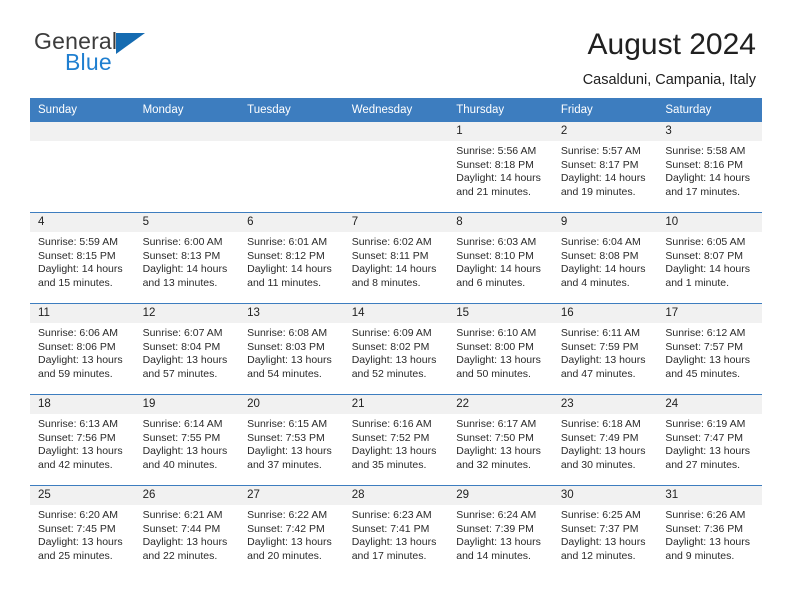 This screenshot has height=612, width=792. I want to click on day-number: 1, so click(500, 131).